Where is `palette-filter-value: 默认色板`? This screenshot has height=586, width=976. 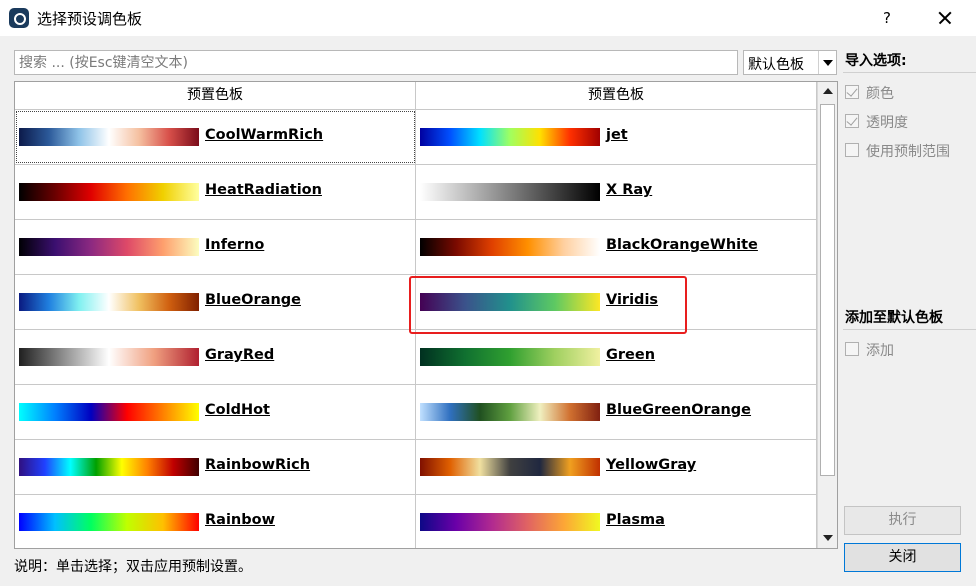 palette-filter-value: 默认色板 is located at coordinates (776, 65).